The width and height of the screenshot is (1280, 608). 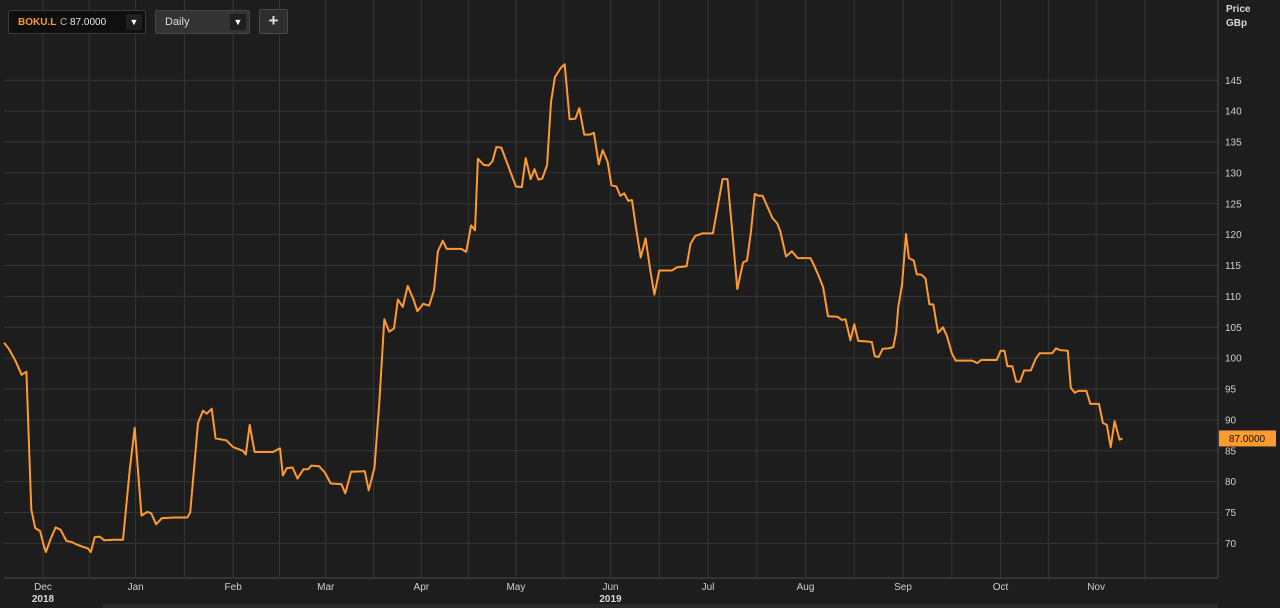 What do you see at coordinates (1233, 204) in the screenshot?
I see `y-tick-label: 125` at bounding box center [1233, 204].